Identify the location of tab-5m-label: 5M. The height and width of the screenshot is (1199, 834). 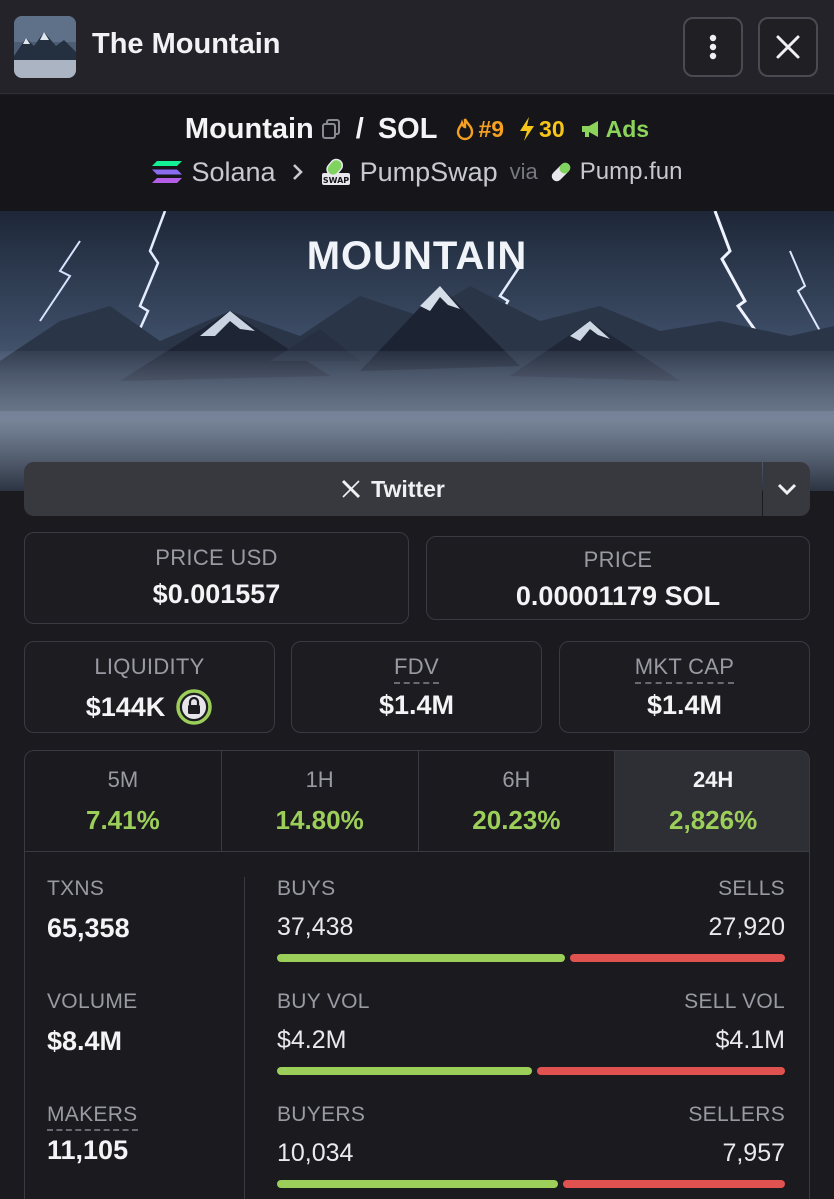
(123, 779).